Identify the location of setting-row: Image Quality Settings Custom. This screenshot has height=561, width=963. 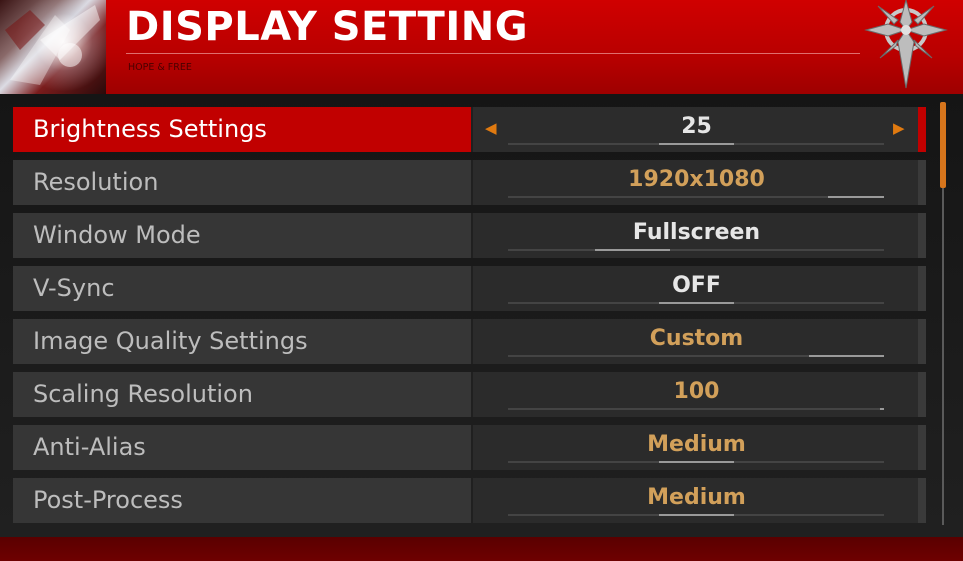
(469, 341).